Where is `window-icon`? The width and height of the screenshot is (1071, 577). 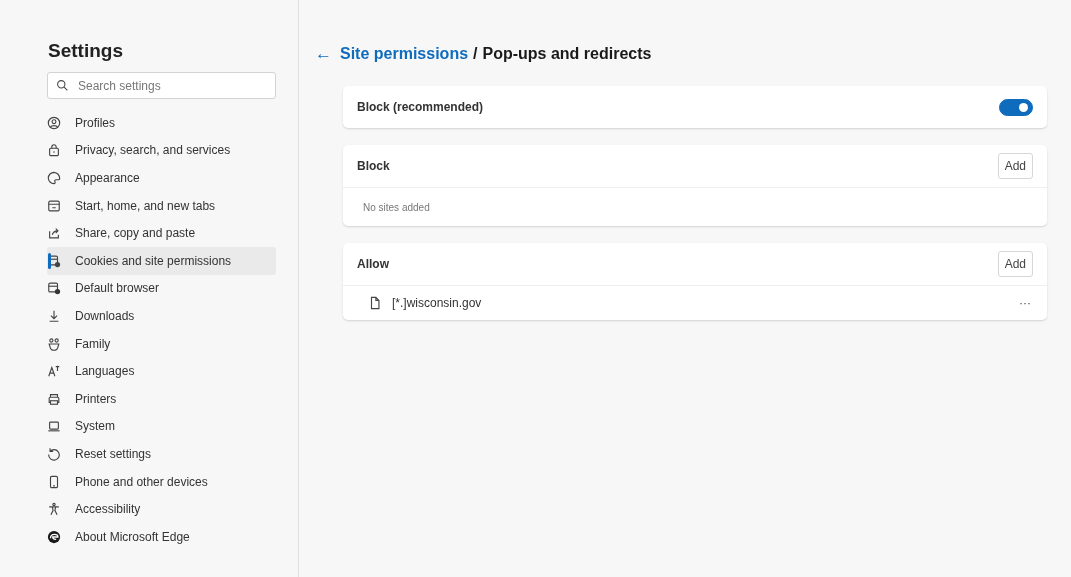
window-icon is located at coordinates (54, 205).